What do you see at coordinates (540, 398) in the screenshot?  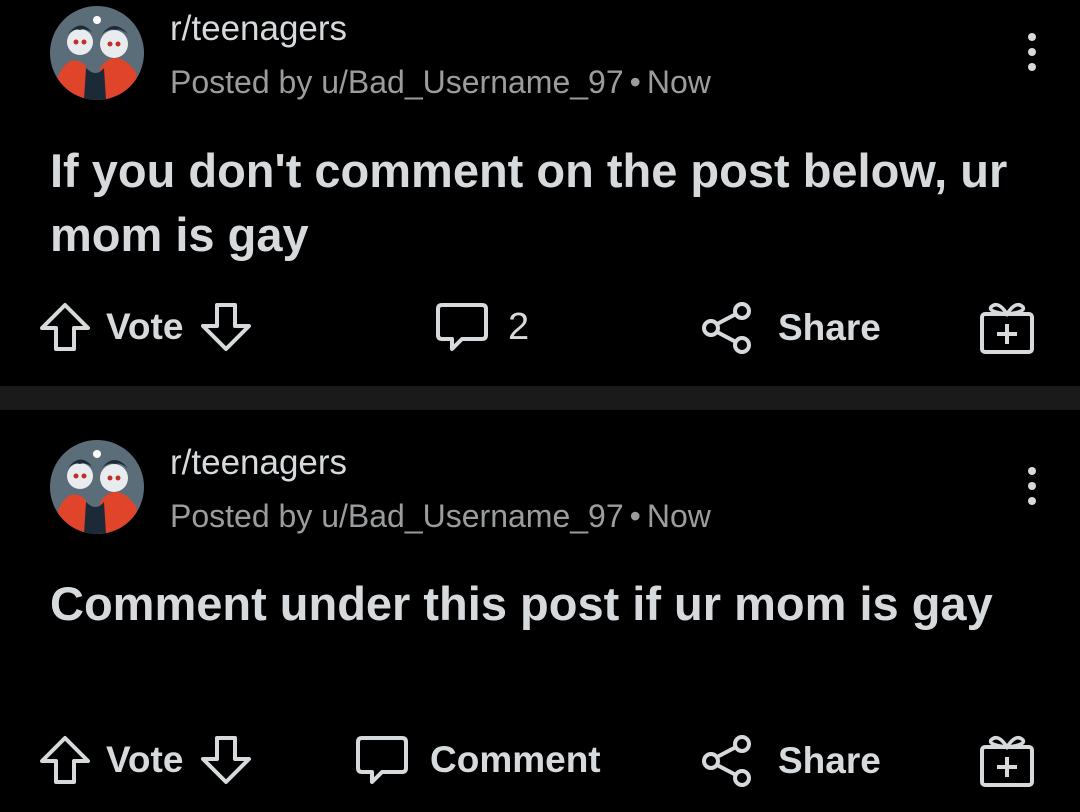 I see `post-divider` at bounding box center [540, 398].